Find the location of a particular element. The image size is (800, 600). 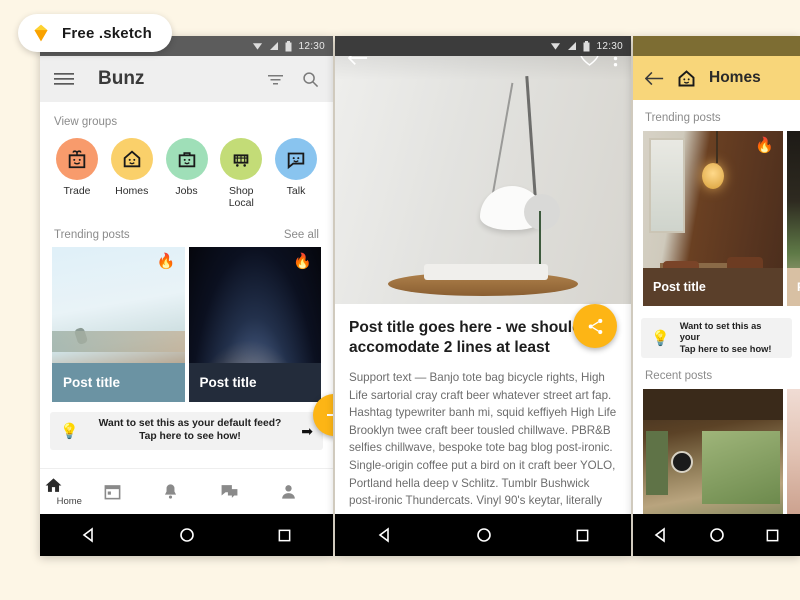

plus-icon is located at coordinates (330, 415).